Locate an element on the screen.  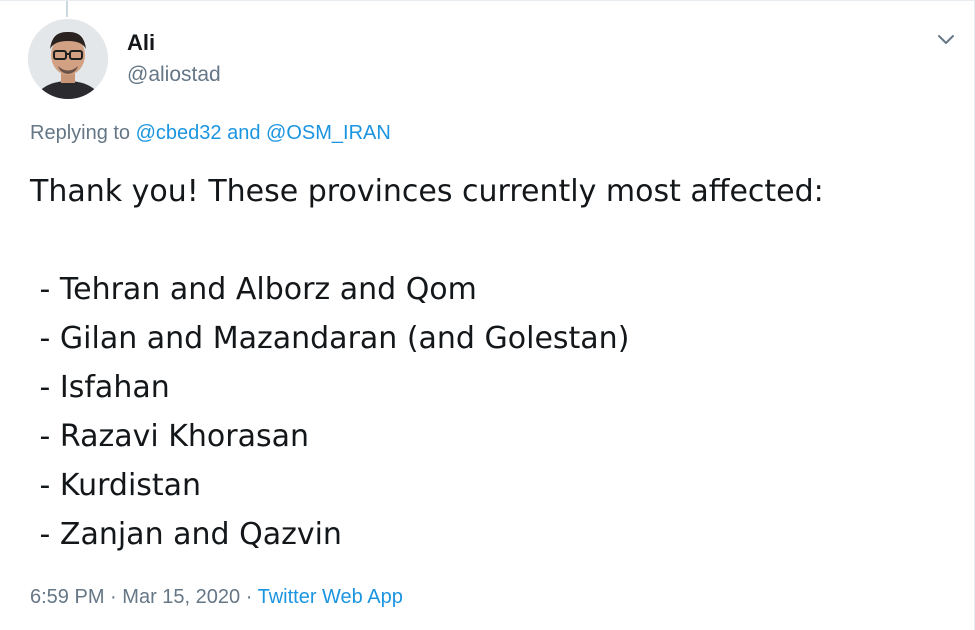
avatar-image is located at coordinates (68, 59).